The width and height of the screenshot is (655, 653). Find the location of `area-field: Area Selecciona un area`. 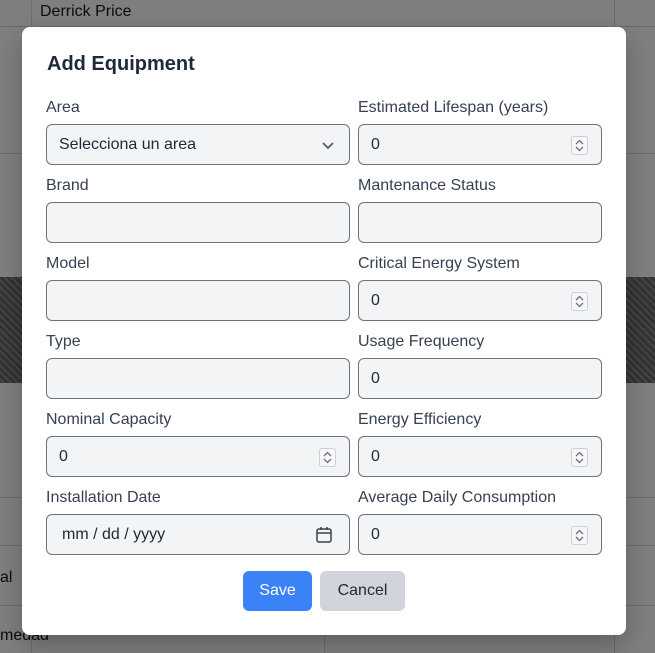

area-field: Area Selecciona un area is located at coordinates (198, 131).